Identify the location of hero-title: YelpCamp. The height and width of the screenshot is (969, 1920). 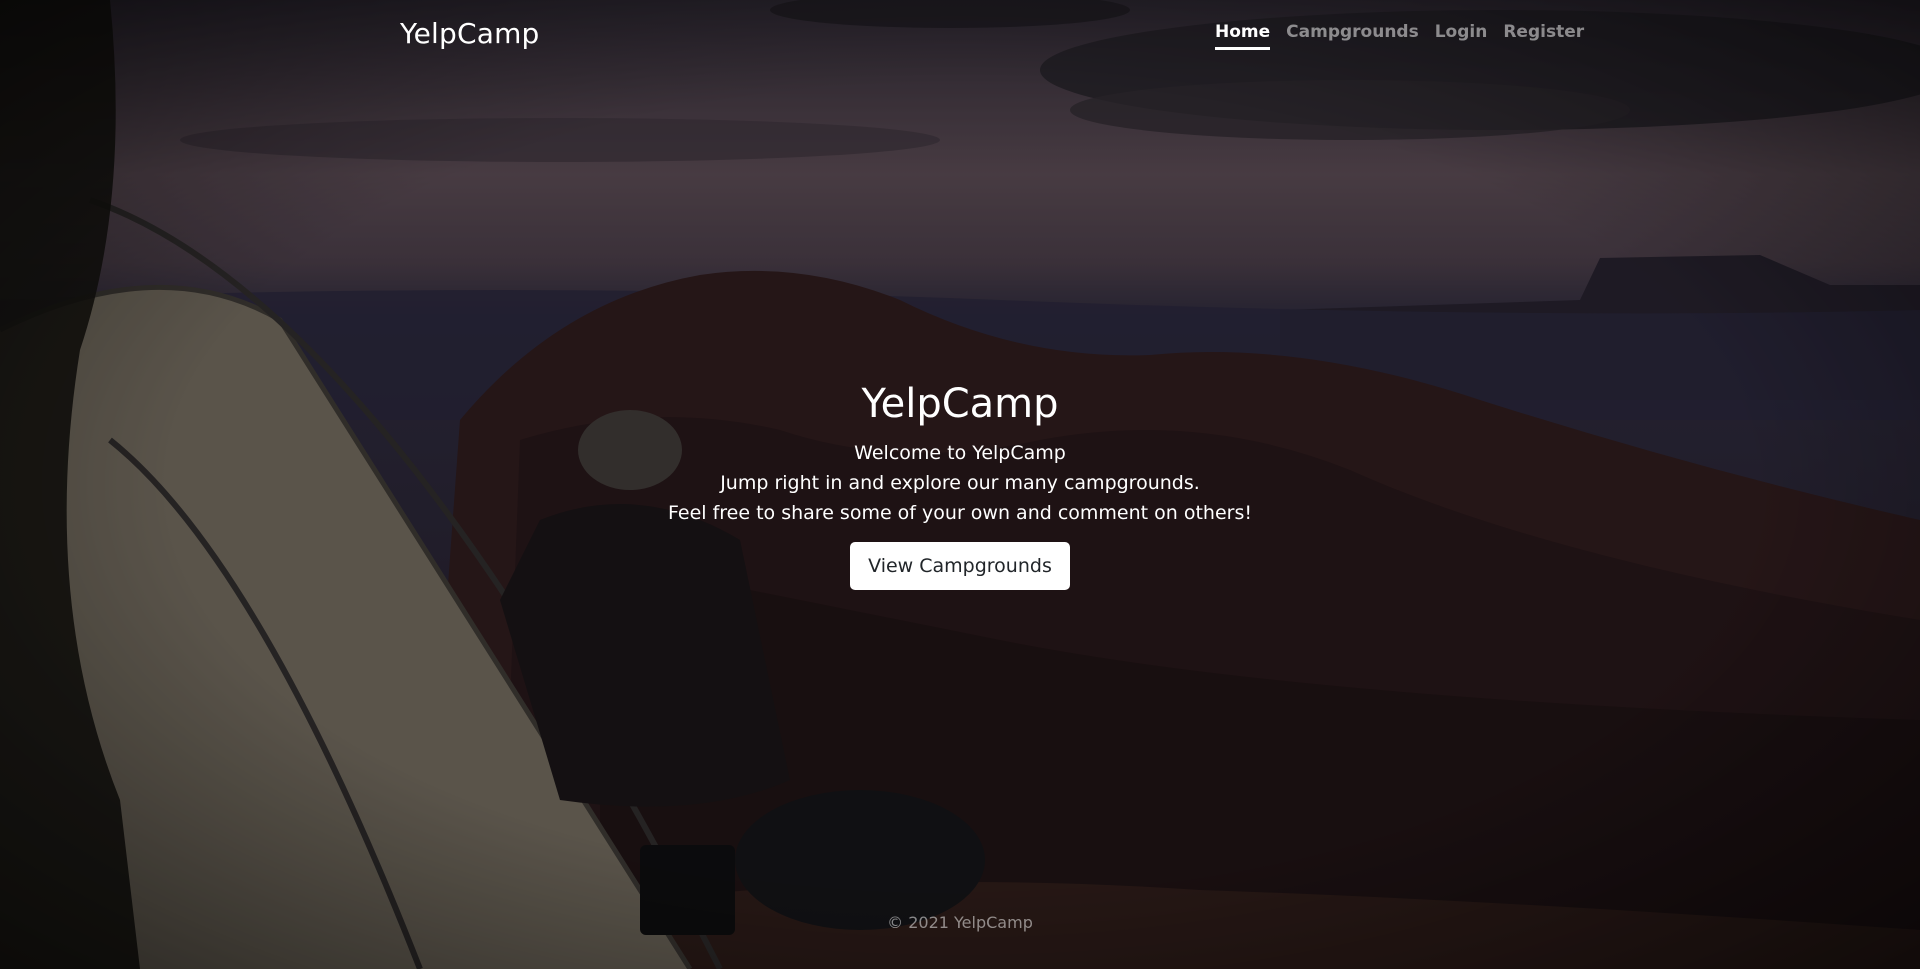
(960, 404).